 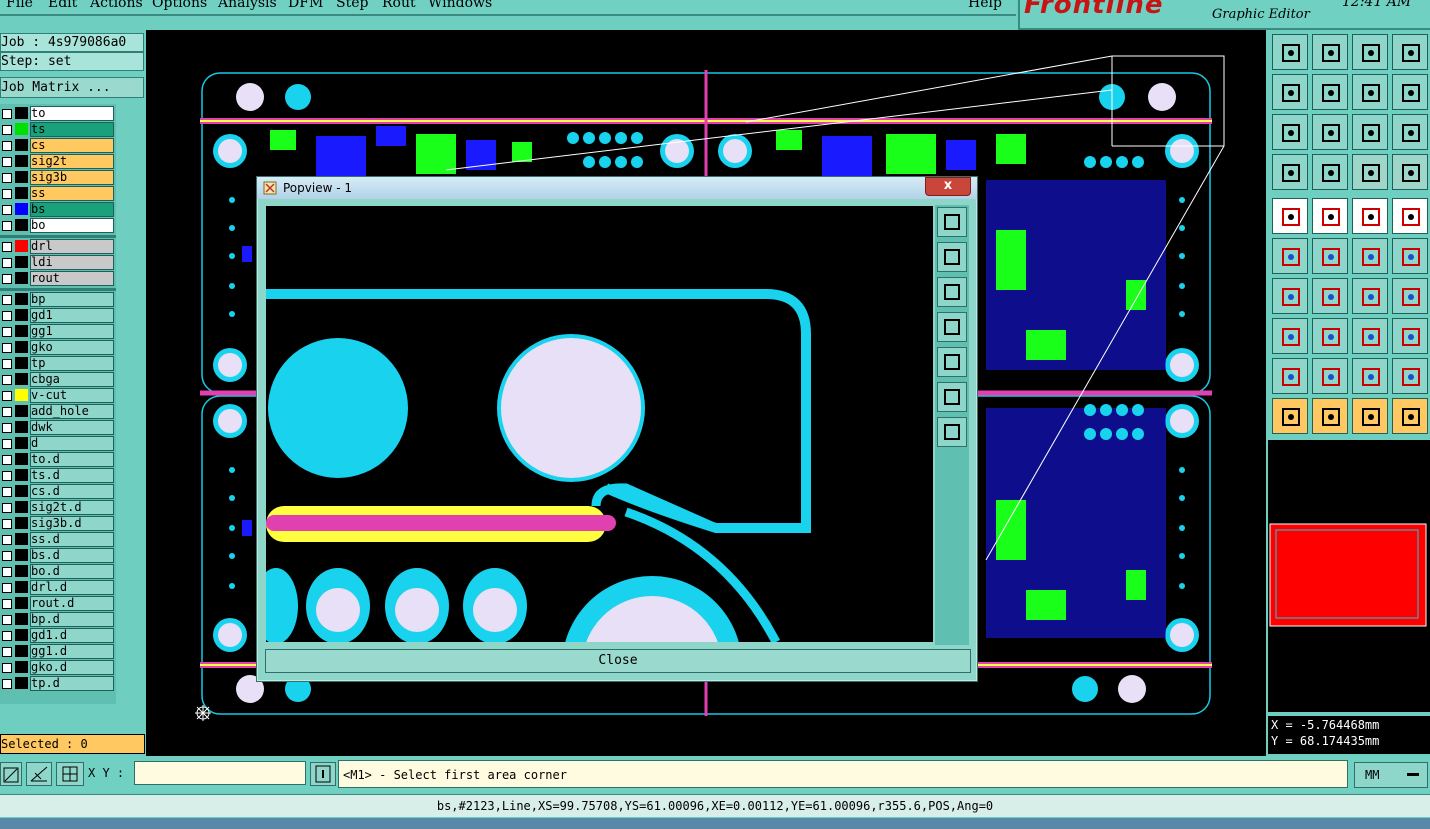 I want to click on home-icon, so click(x=1370, y=52).